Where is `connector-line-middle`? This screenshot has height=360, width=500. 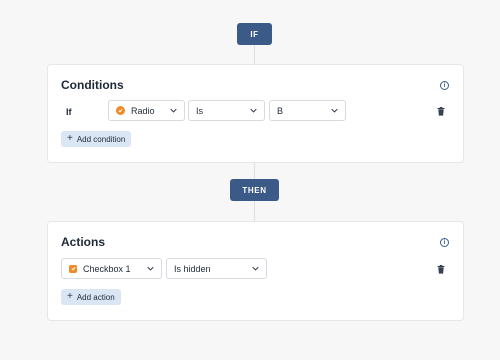 connector-line-middle is located at coordinates (254, 170).